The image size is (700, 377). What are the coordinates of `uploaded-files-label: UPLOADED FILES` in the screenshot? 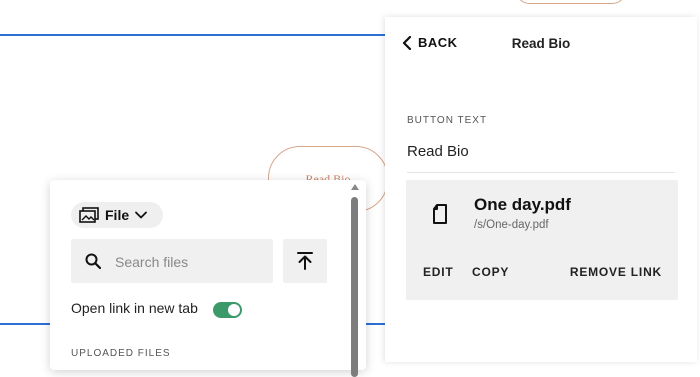 It's located at (121, 353).